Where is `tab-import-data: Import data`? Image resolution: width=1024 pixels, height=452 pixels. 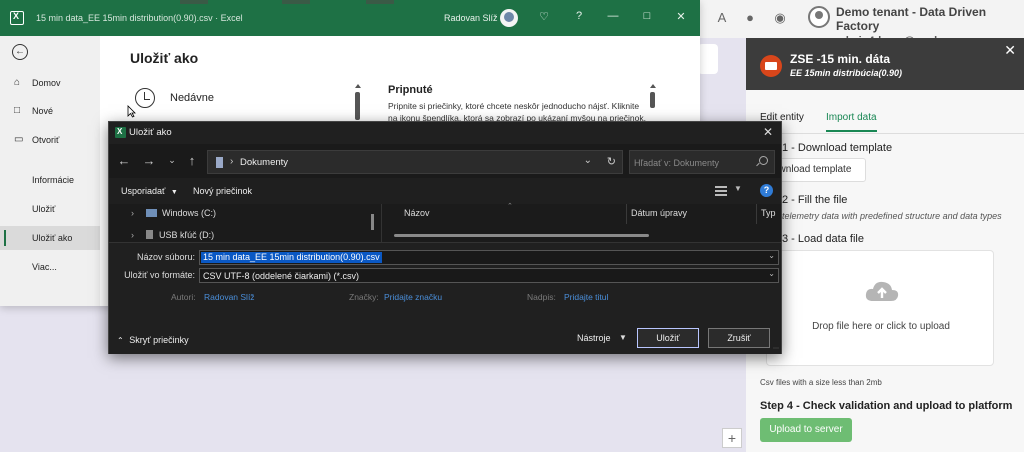
tab-import-data: Import data is located at coordinates (851, 122).